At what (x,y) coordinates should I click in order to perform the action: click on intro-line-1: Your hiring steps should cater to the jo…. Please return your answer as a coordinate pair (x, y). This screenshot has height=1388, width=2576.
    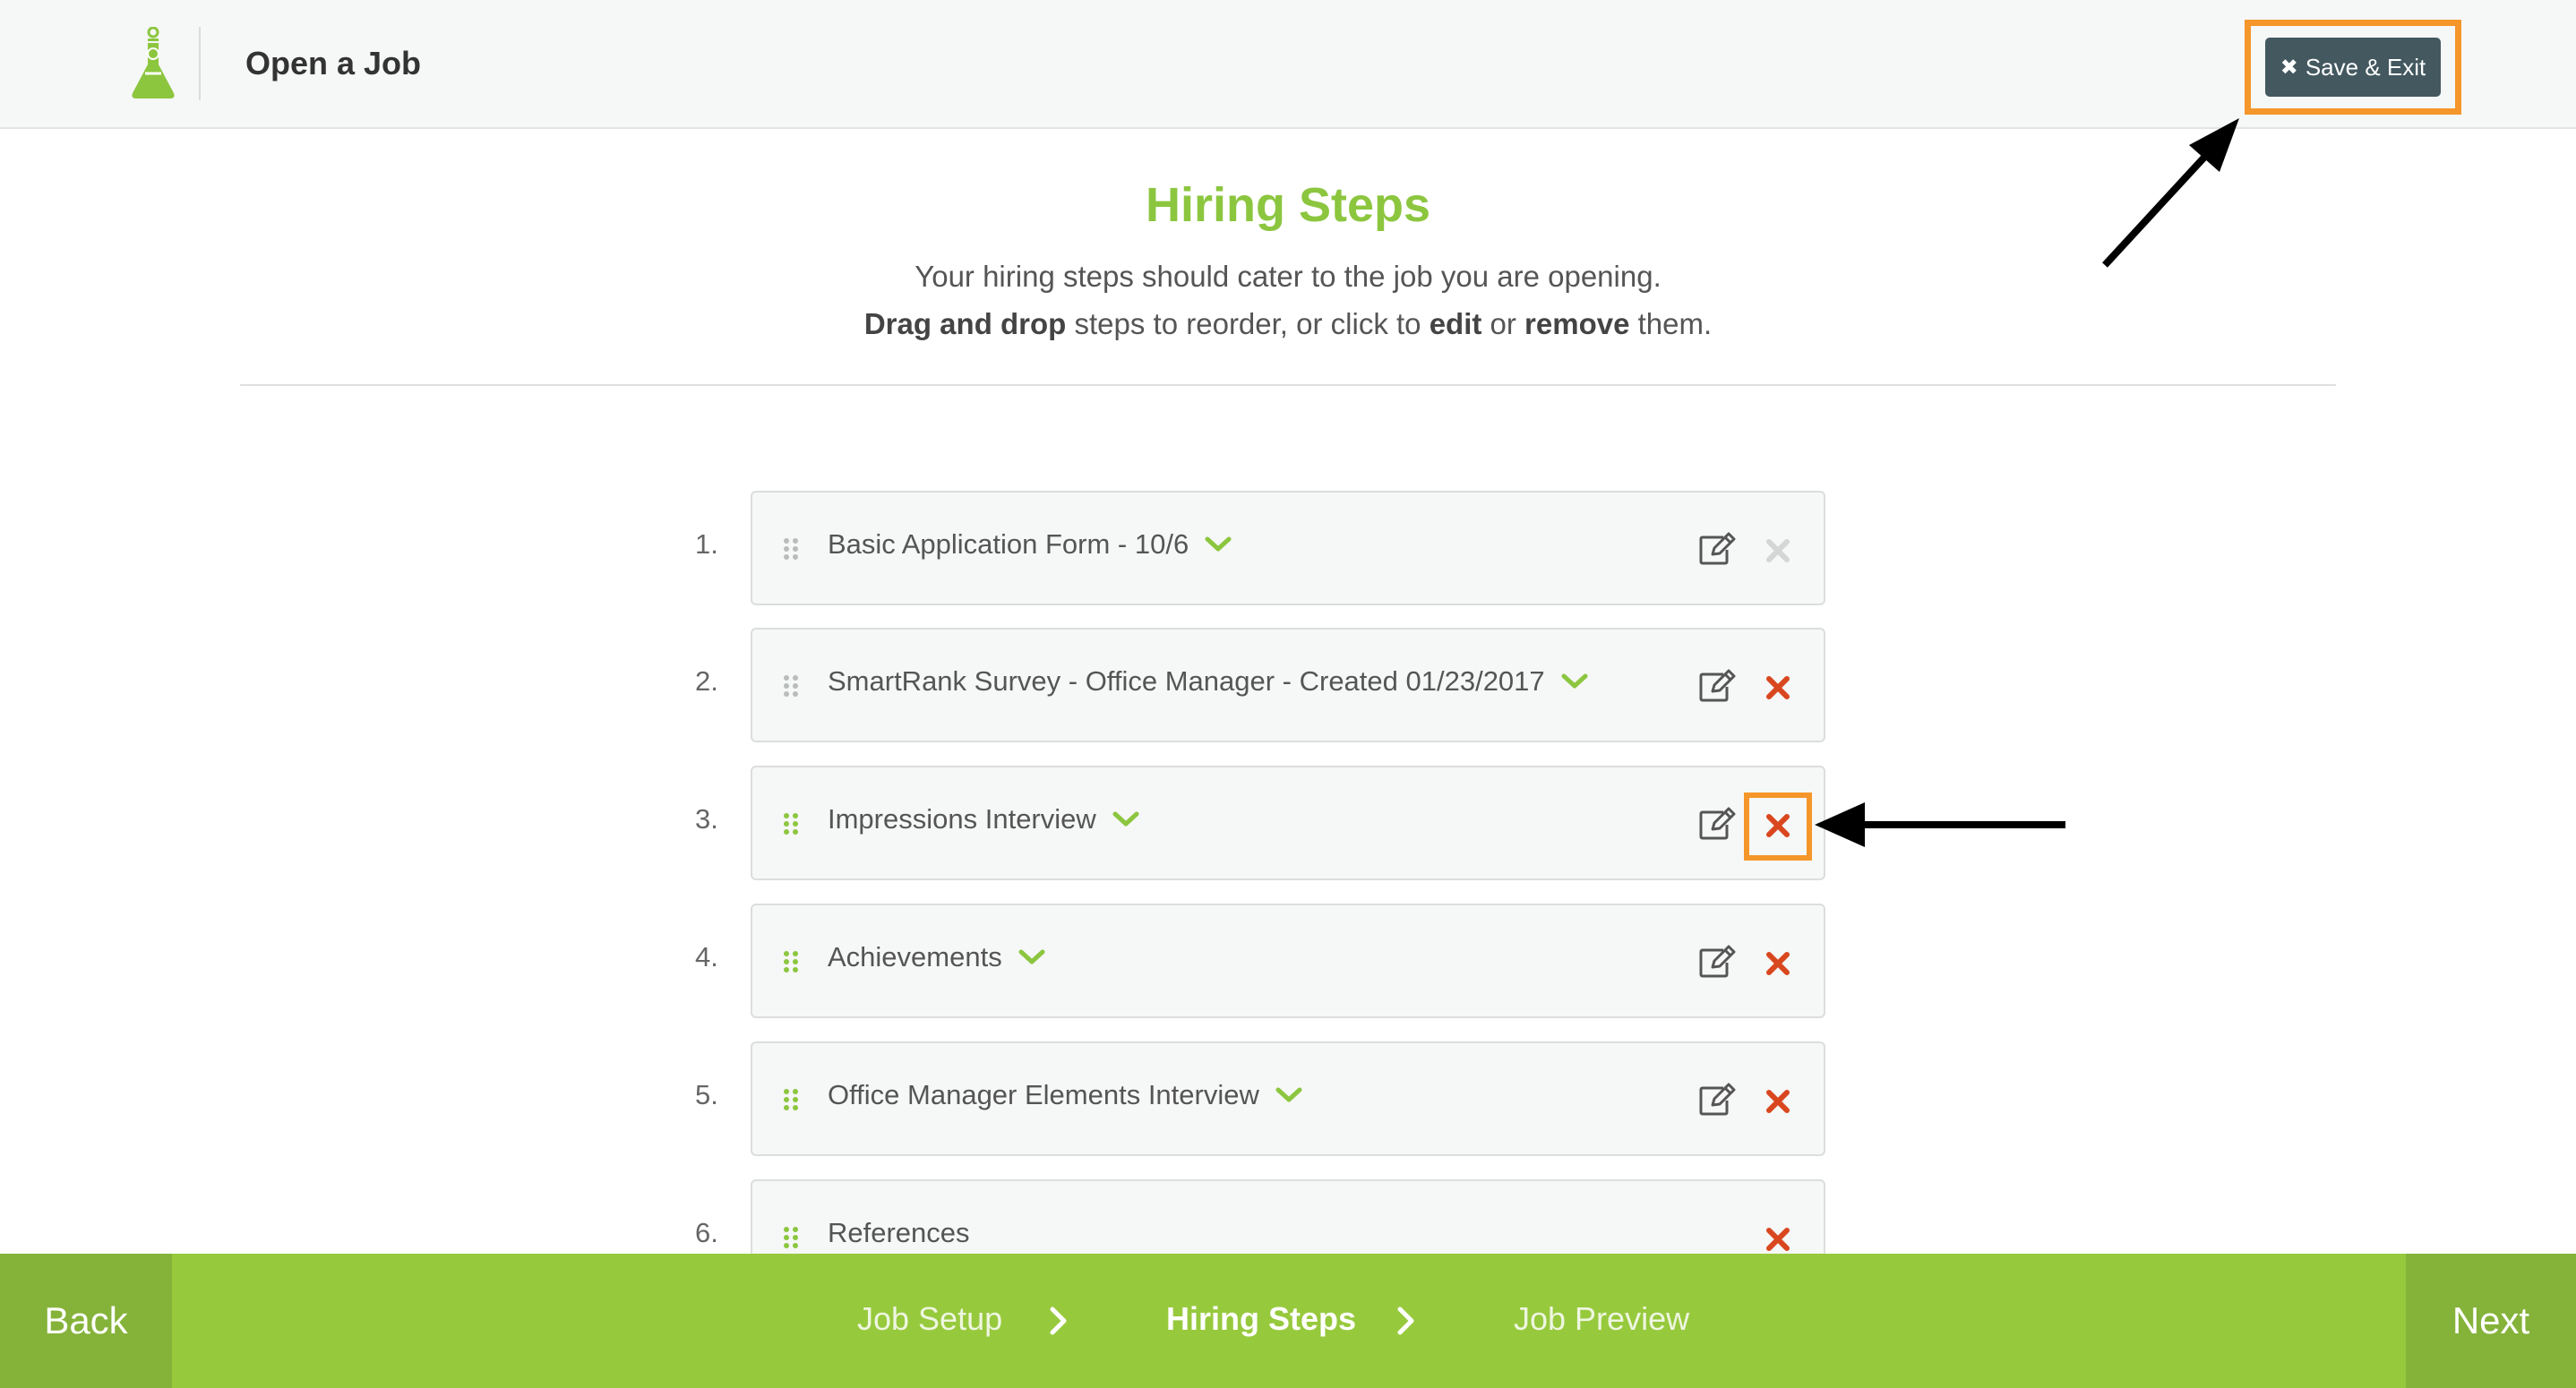
    Looking at the image, I should click on (1288, 276).